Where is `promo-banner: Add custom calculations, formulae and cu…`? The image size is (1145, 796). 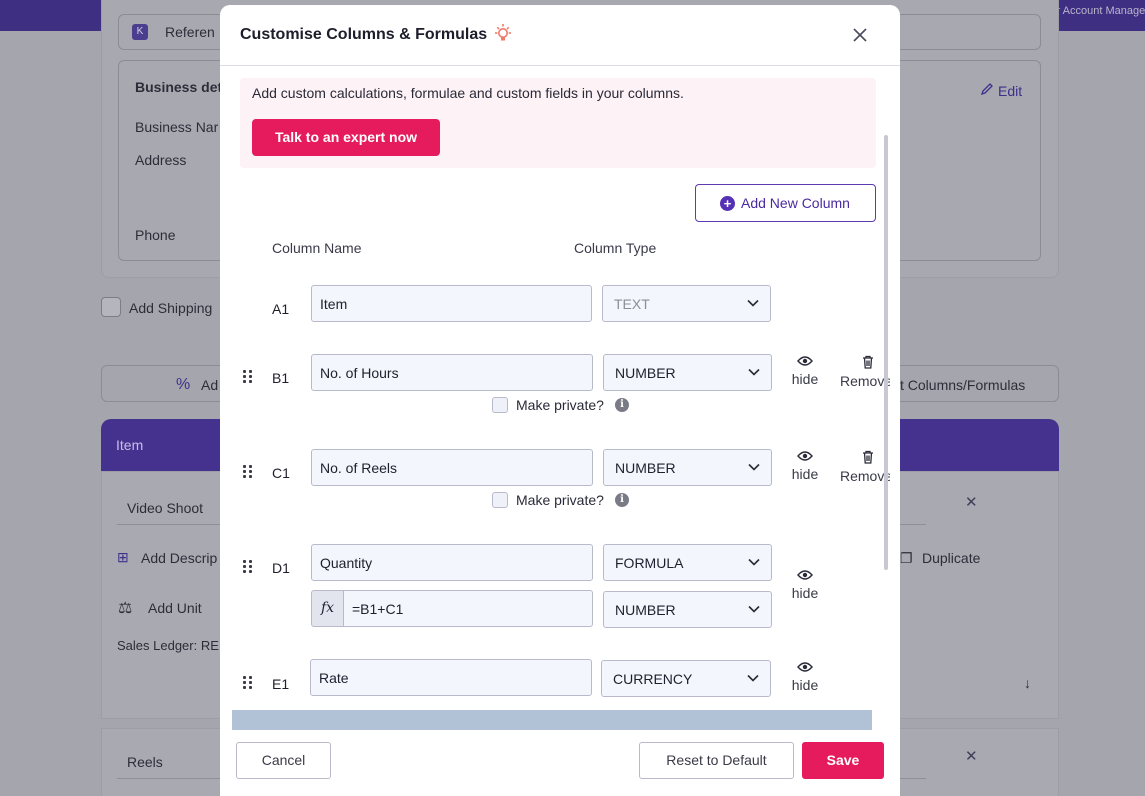 promo-banner: Add custom calculations, formulae and cu… is located at coordinates (558, 123).